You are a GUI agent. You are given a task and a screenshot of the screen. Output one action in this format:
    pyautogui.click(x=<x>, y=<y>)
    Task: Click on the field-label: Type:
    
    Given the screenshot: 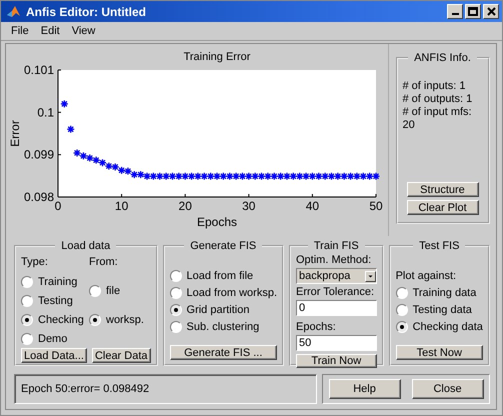 What is the action you would take?
    pyautogui.click(x=35, y=263)
    